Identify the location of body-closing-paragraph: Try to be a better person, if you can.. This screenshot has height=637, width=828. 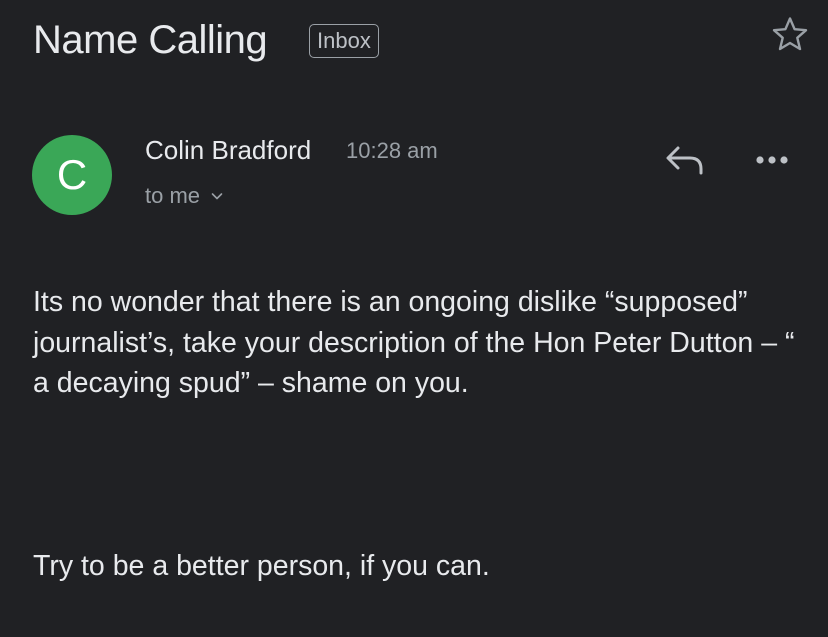
(261, 566).